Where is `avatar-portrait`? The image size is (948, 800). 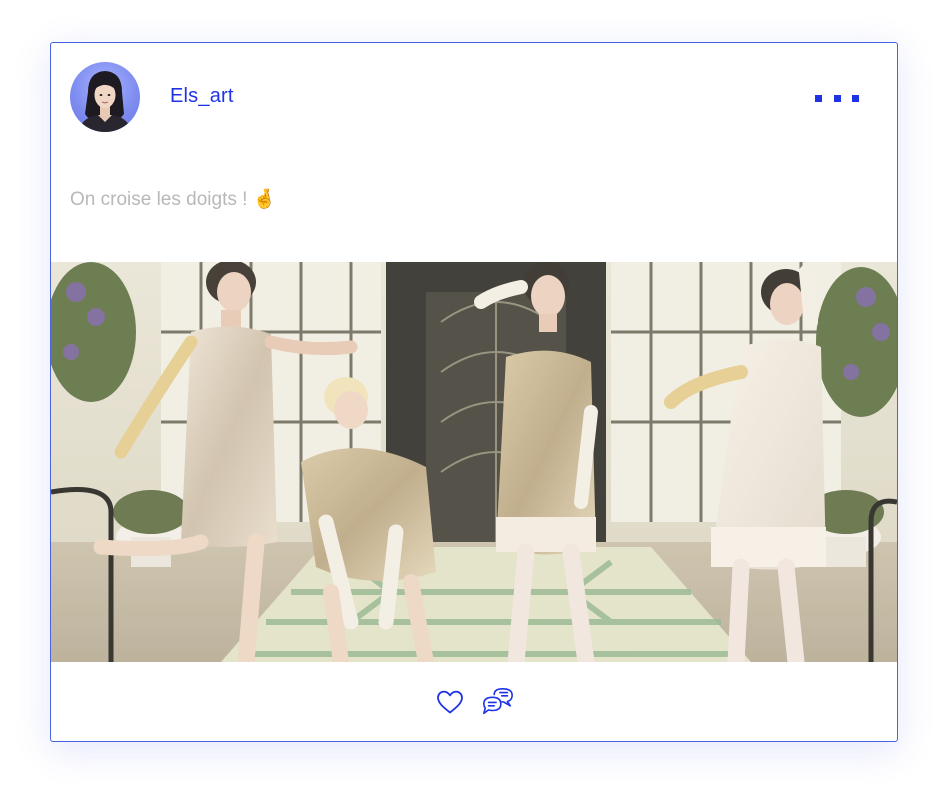
avatar-portrait is located at coordinates (105, 101).